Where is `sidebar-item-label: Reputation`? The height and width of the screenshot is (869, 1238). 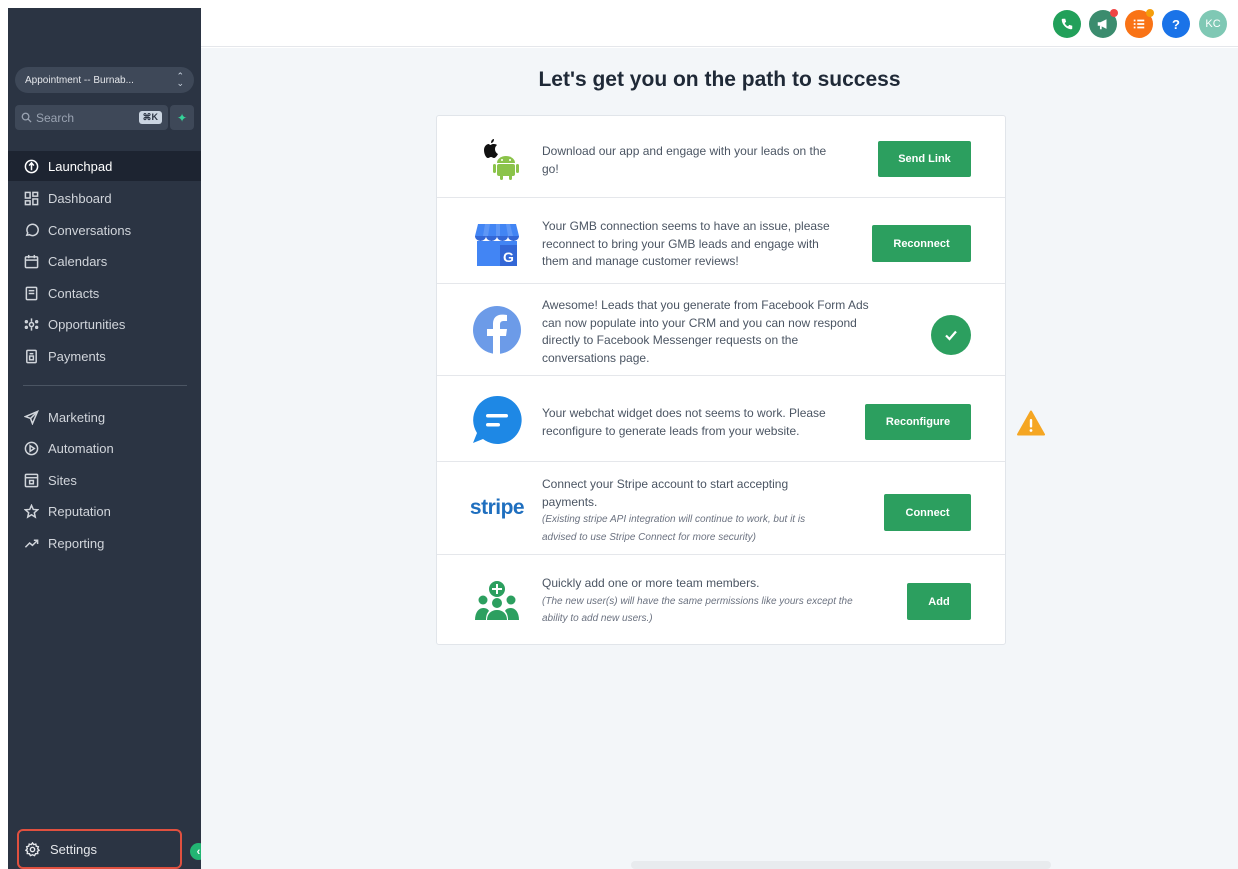 sidebar-item-label: Reputation is located at coordinates (79, 511).